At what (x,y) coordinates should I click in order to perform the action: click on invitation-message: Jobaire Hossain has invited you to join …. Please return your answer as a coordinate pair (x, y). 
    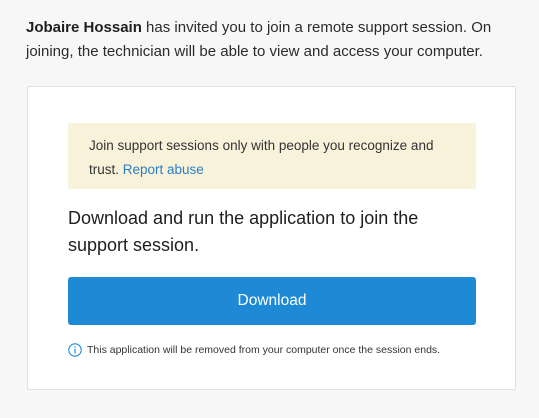
    Looking at the image, I should click on (272, 40).